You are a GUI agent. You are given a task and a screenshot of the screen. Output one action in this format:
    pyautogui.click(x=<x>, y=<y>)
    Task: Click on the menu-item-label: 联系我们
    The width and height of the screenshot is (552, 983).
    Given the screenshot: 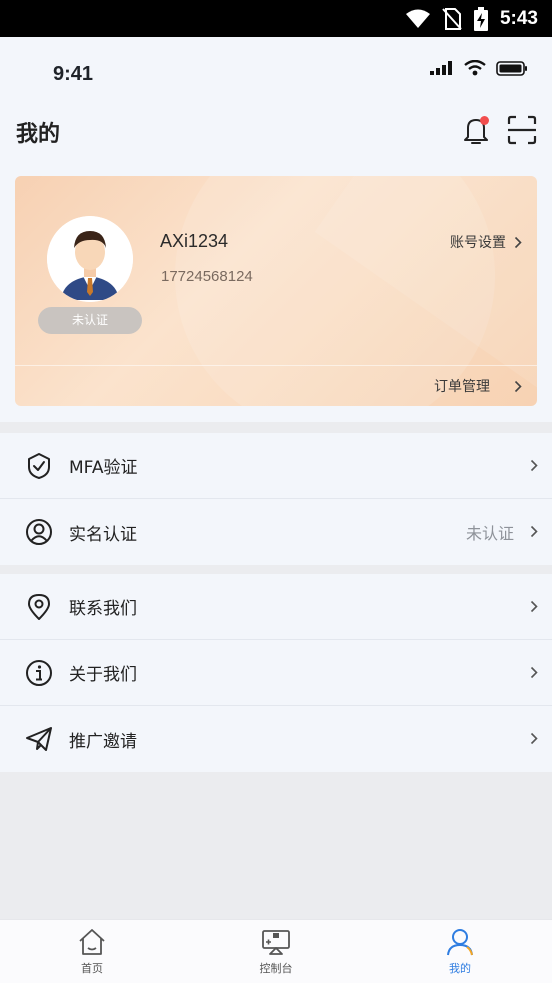 What is the action you would take?
    pyautogui.click(x=103, y=609)
    